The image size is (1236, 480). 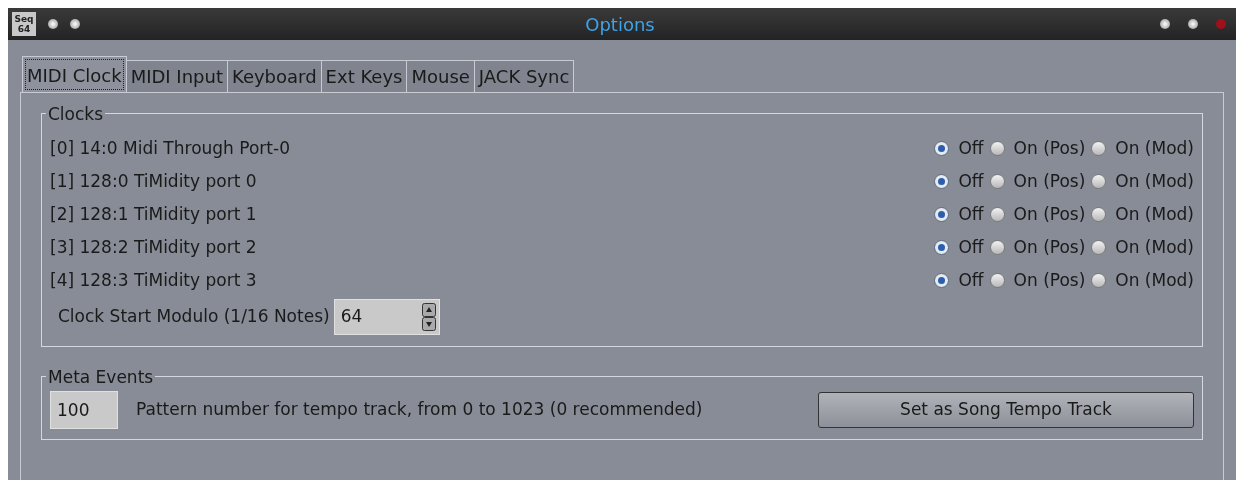 I want to click on input-field: 100, so click(x=84, y=410).